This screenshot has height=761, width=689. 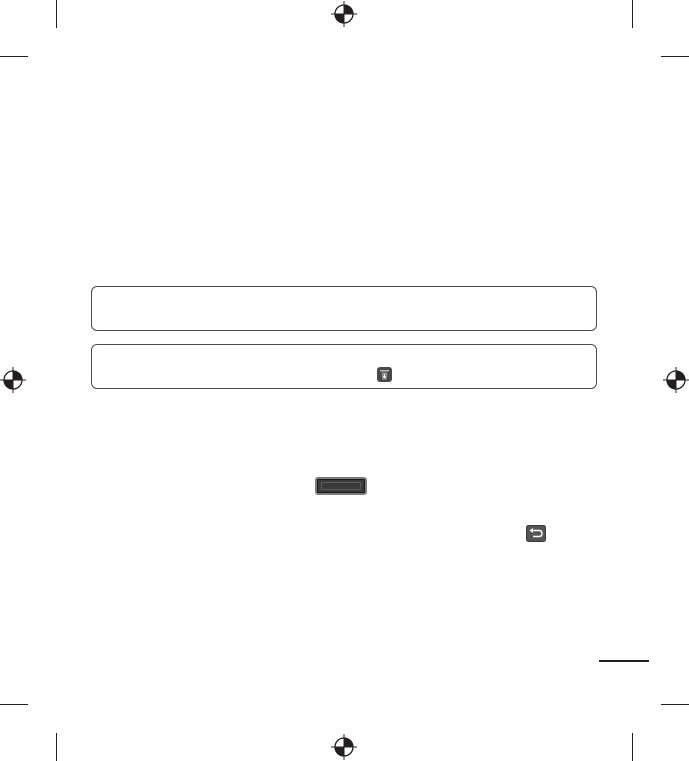 What do you see at coordinates (675, 704) in the screenshot?
I see `crop-mark-bottom-right-horizontal` at bounding box center [675, 704].